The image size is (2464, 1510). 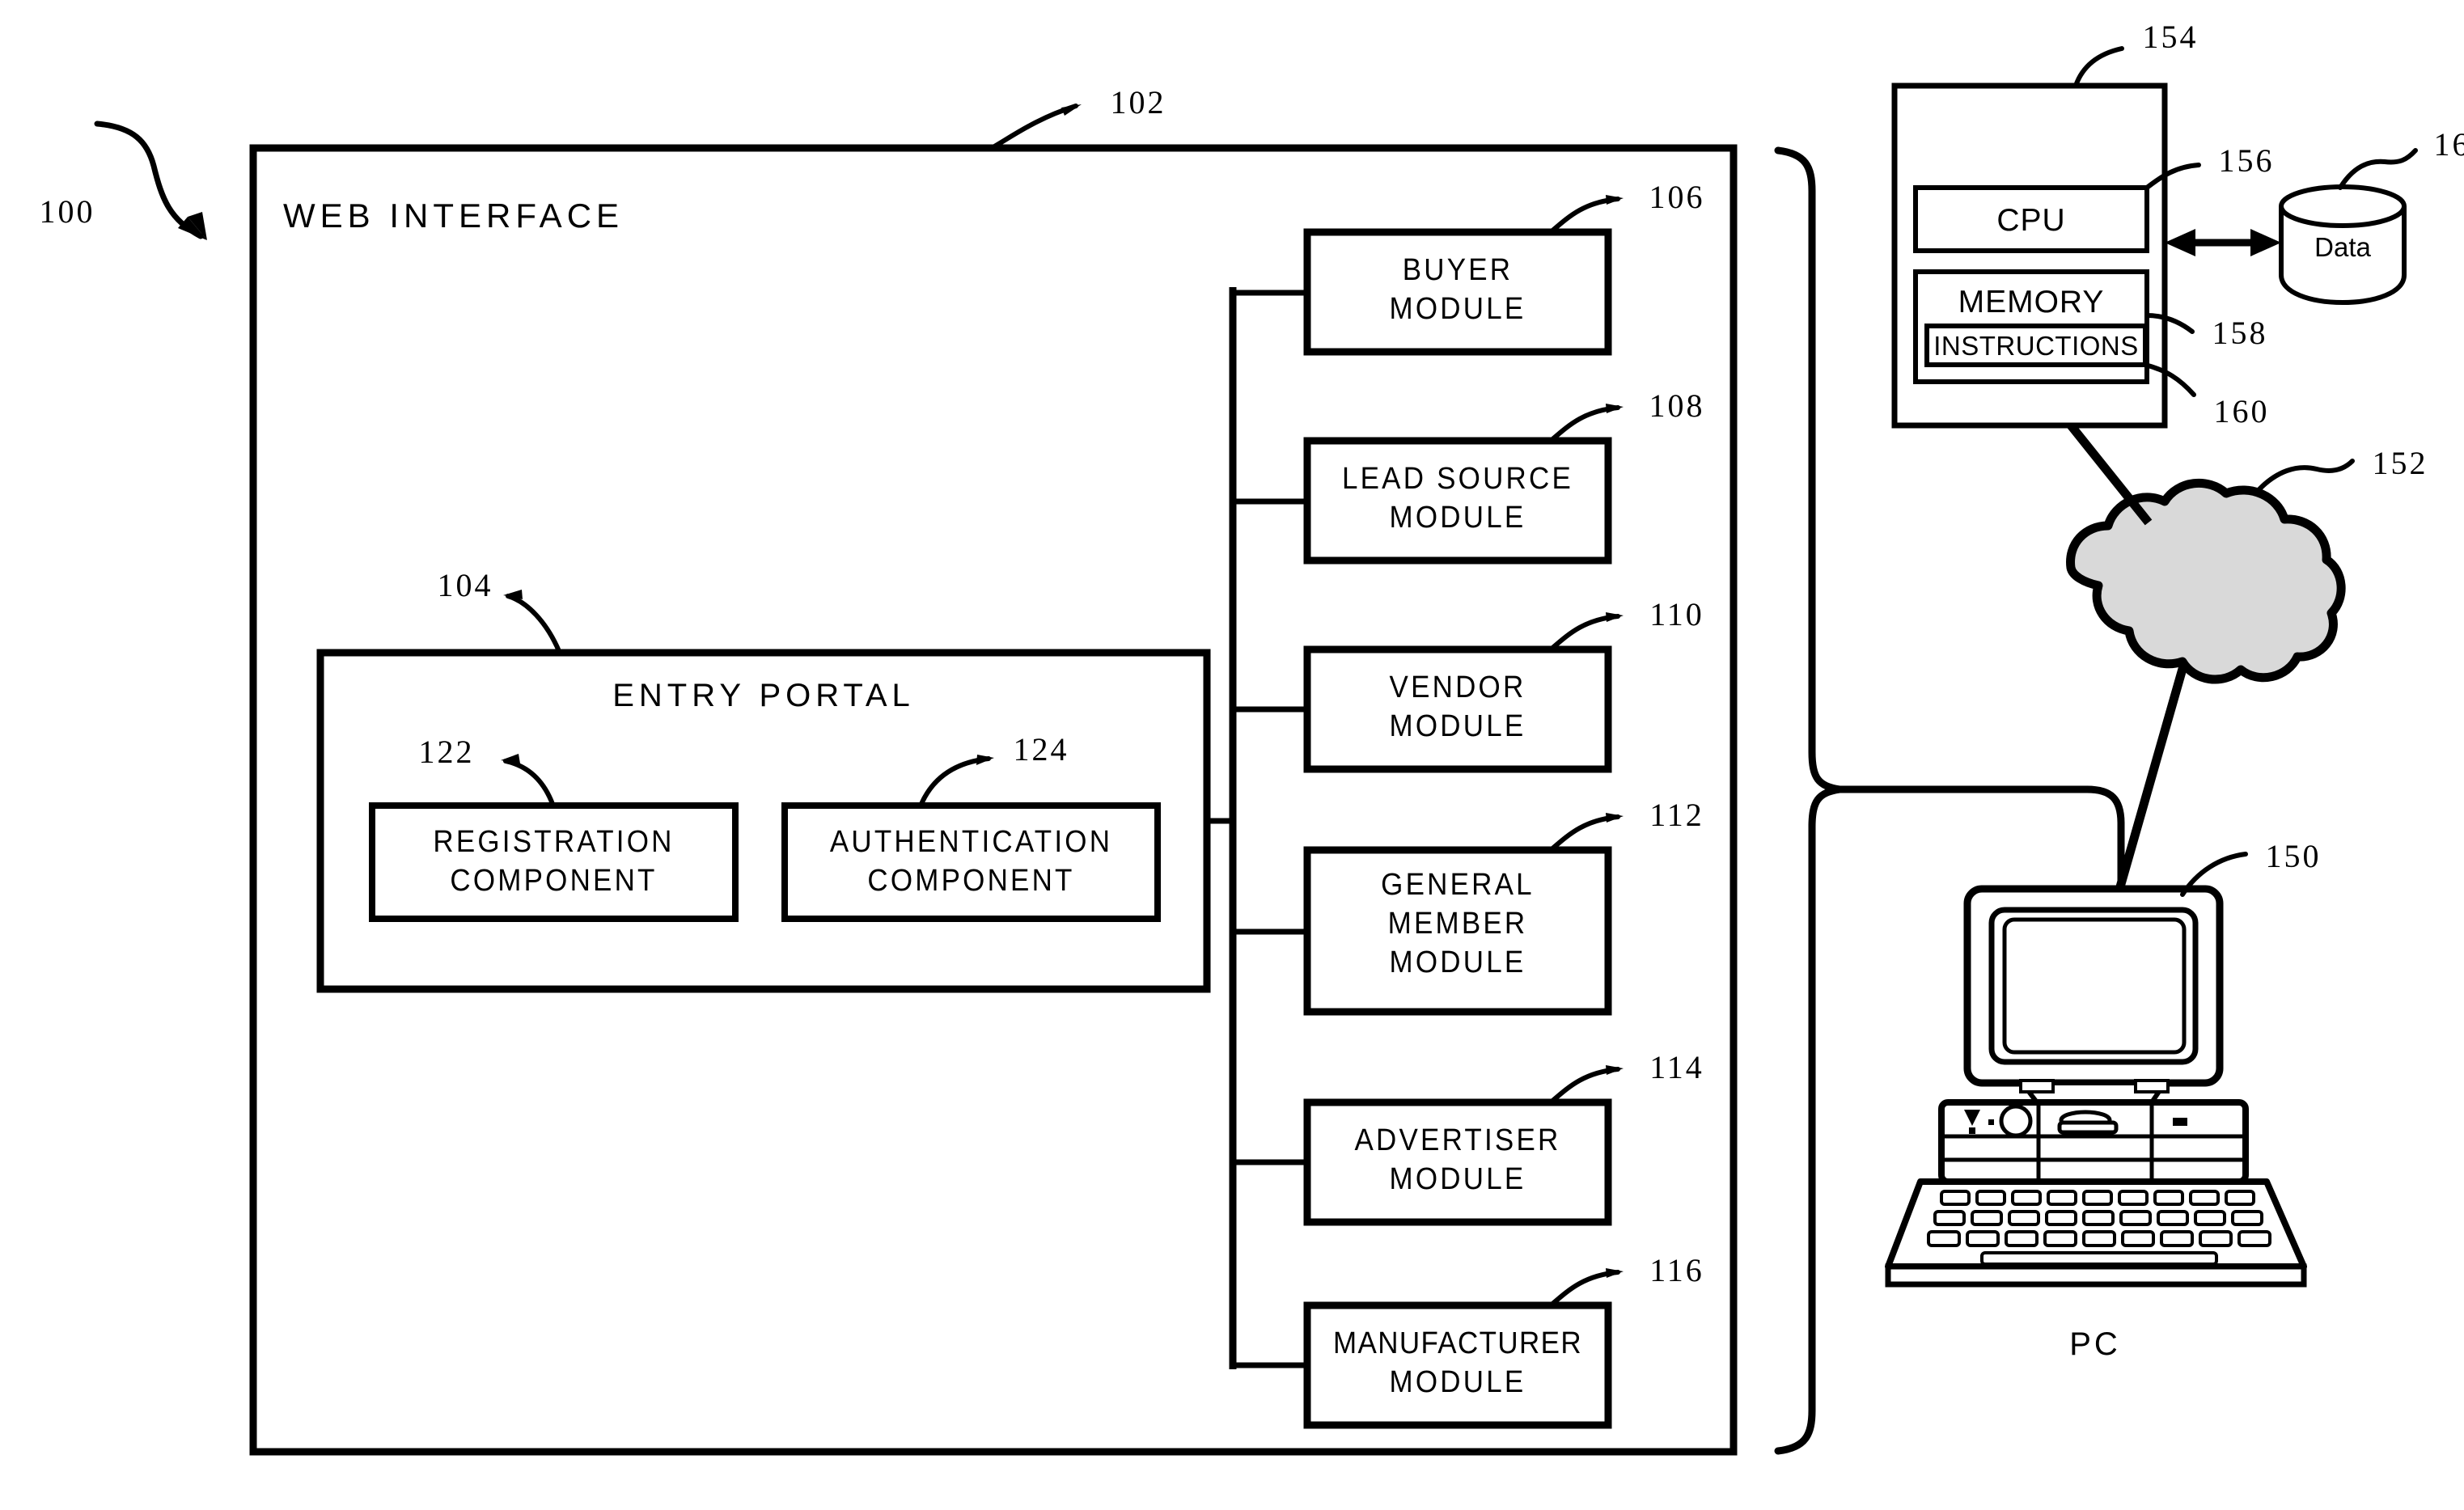 What do you see at coordinates (1458, 270) in the screenshot?
I see `buyer-module-label-line1: BUYER` at bounding box center [1458, 270].